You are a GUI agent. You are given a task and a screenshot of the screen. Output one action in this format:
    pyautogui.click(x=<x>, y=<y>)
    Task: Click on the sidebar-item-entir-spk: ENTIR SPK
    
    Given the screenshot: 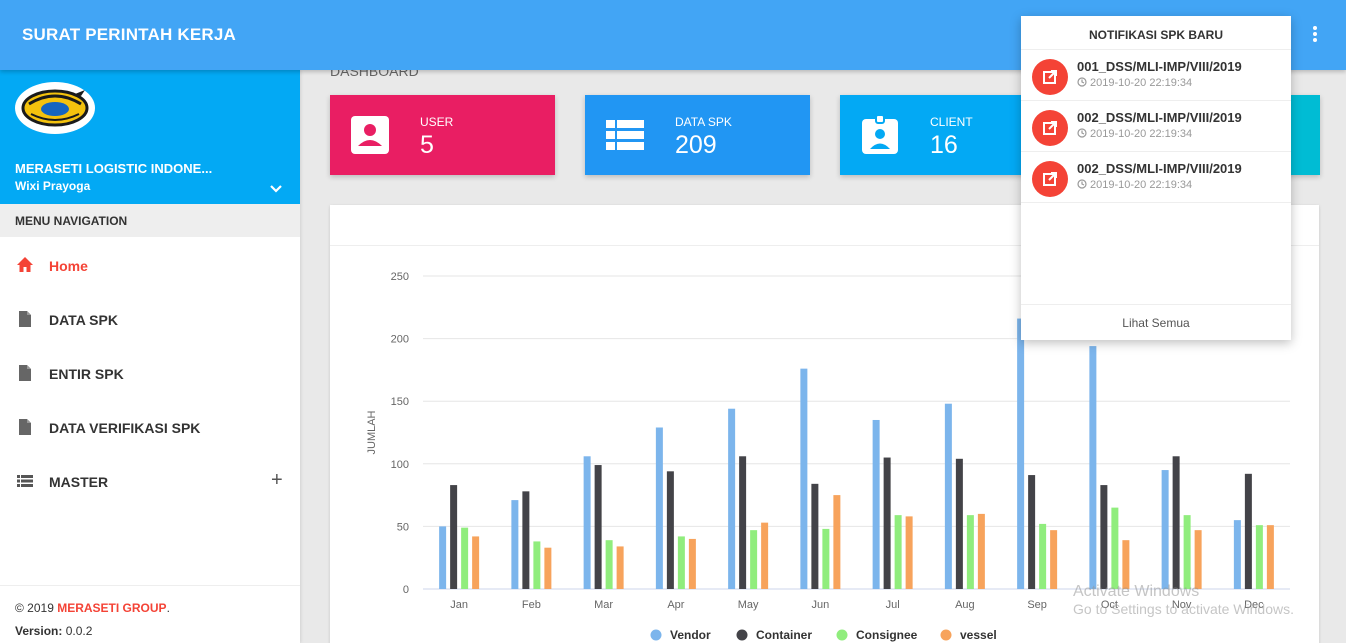 What is the action you would take?
    pyautogui.click(x=150, y=372)
    